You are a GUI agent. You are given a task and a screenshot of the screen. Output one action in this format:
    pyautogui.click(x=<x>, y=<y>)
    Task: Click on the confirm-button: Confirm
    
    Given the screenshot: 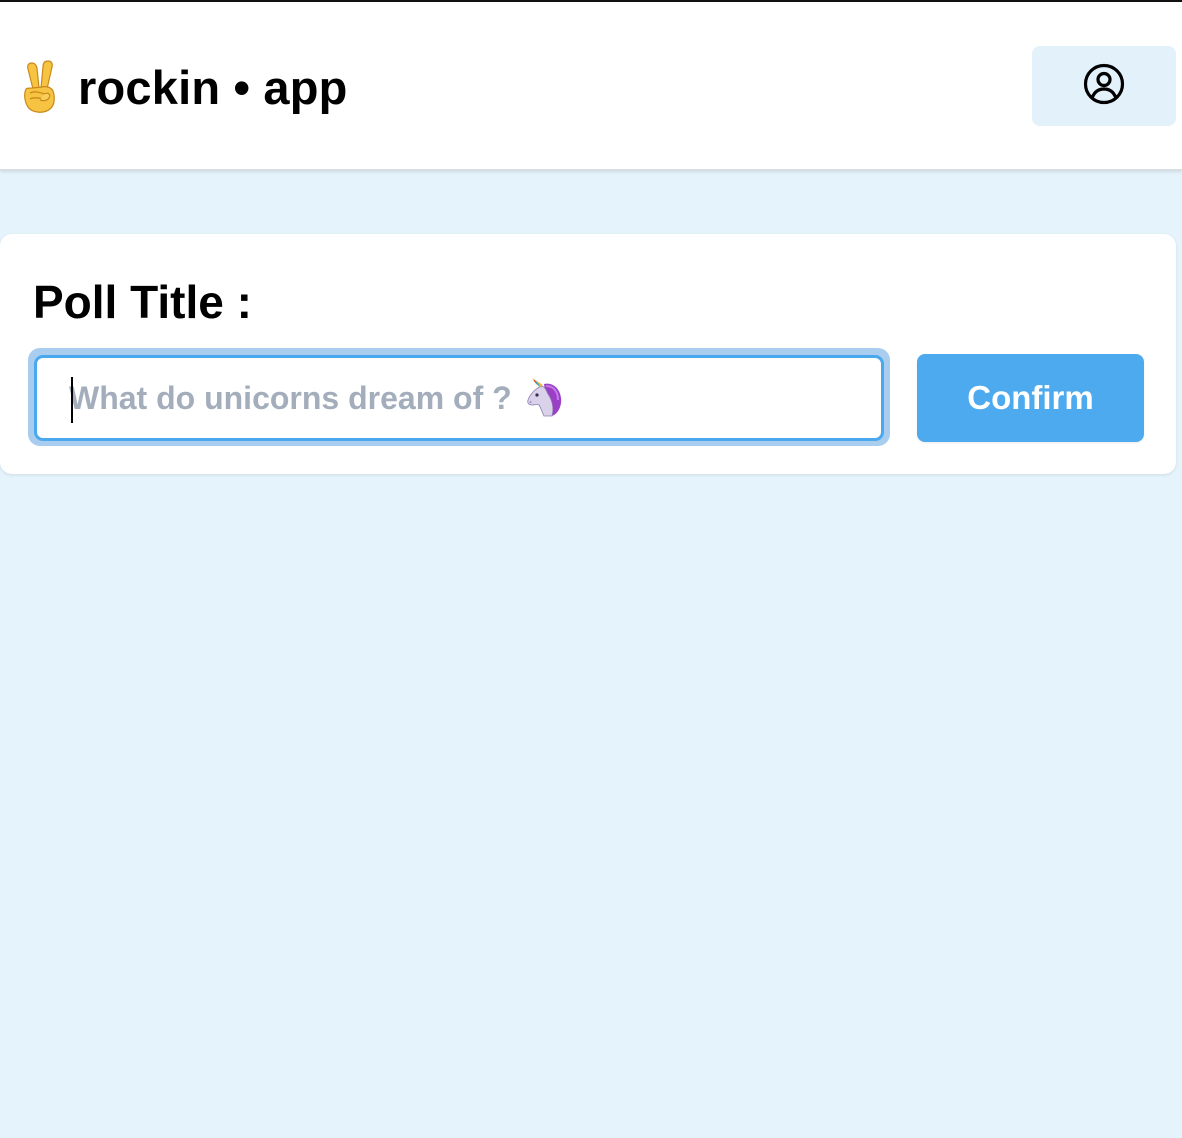 What is the action you would take?
    pyautogui.click(x=1030, y=398)
    